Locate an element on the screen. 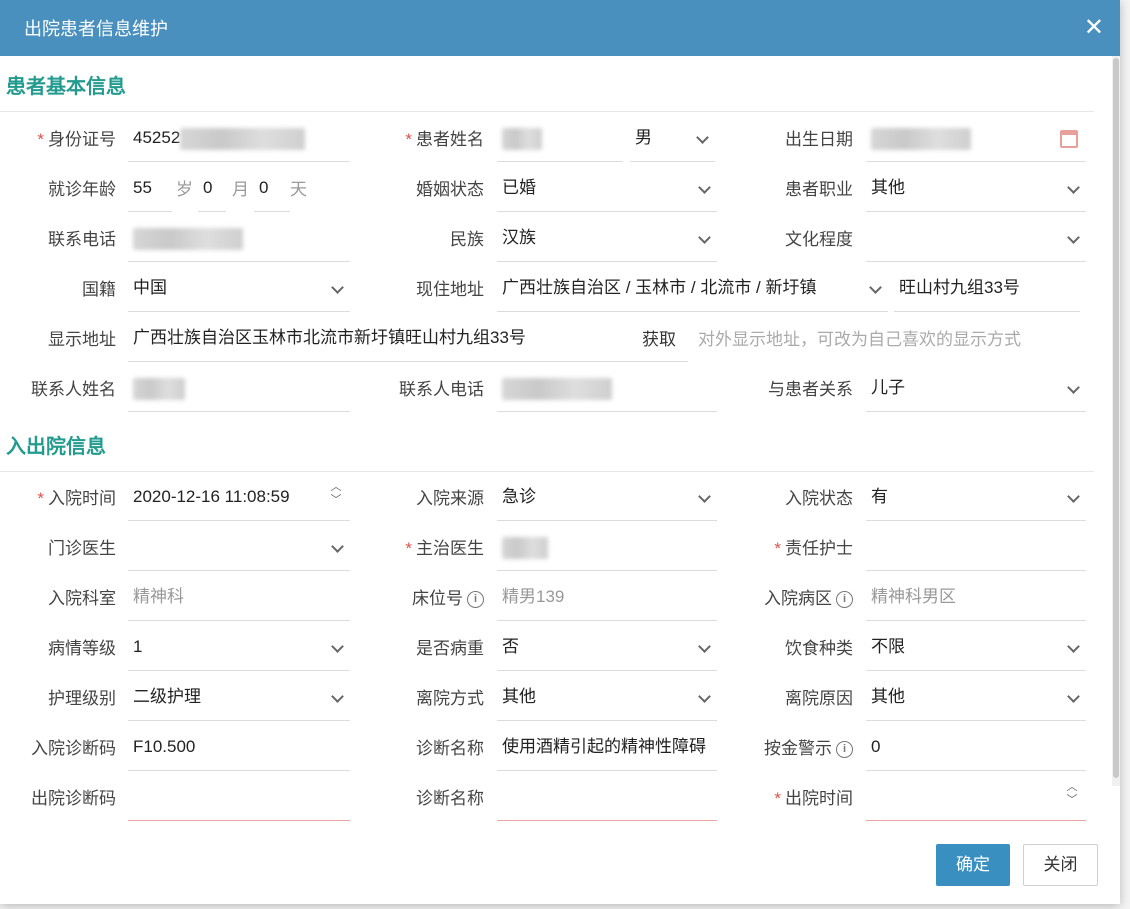  patient-name-input is located at coordinates (560, 140).